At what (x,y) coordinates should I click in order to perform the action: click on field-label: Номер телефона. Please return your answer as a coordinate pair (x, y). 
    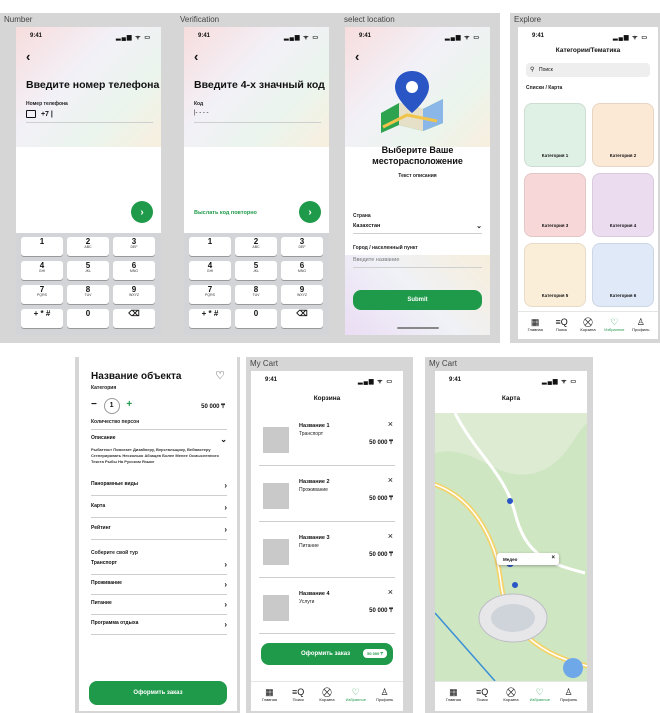
    Looking at the image, I should click on (47, 104).